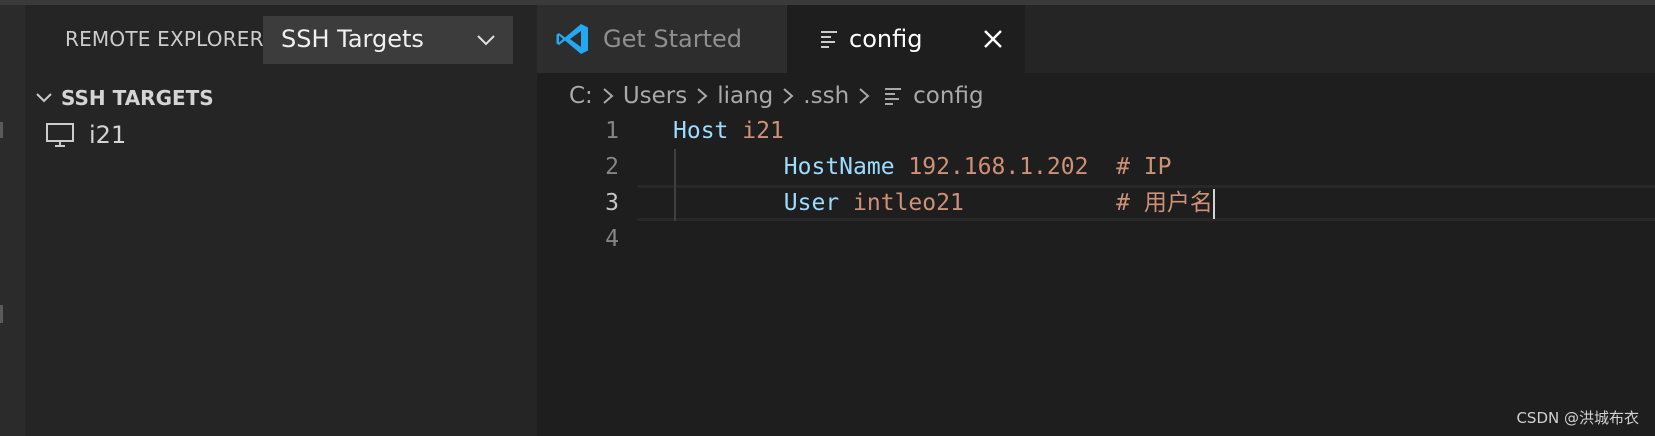  I want to click on monitor-icon, so click(60, 135).